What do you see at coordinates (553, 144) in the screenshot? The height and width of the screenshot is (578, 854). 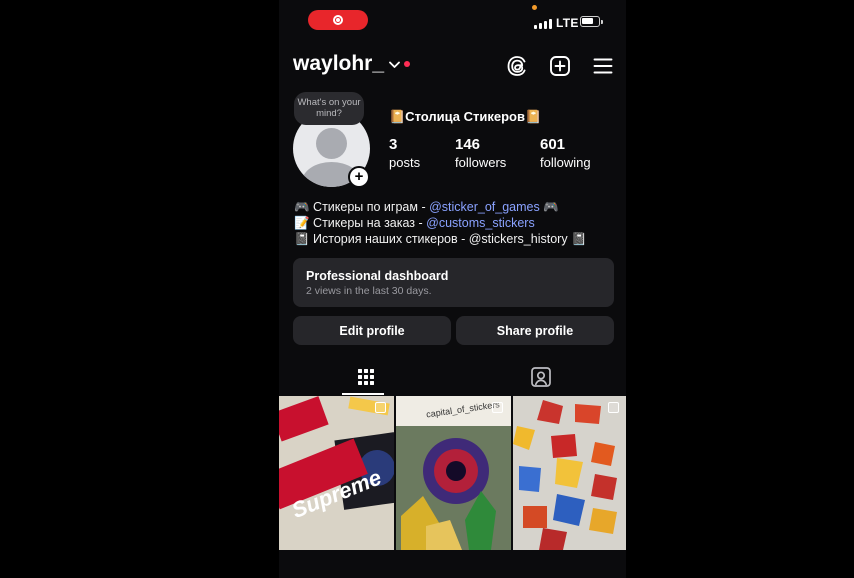 I see `stat-value: 601` at bounding box center [553, 144].